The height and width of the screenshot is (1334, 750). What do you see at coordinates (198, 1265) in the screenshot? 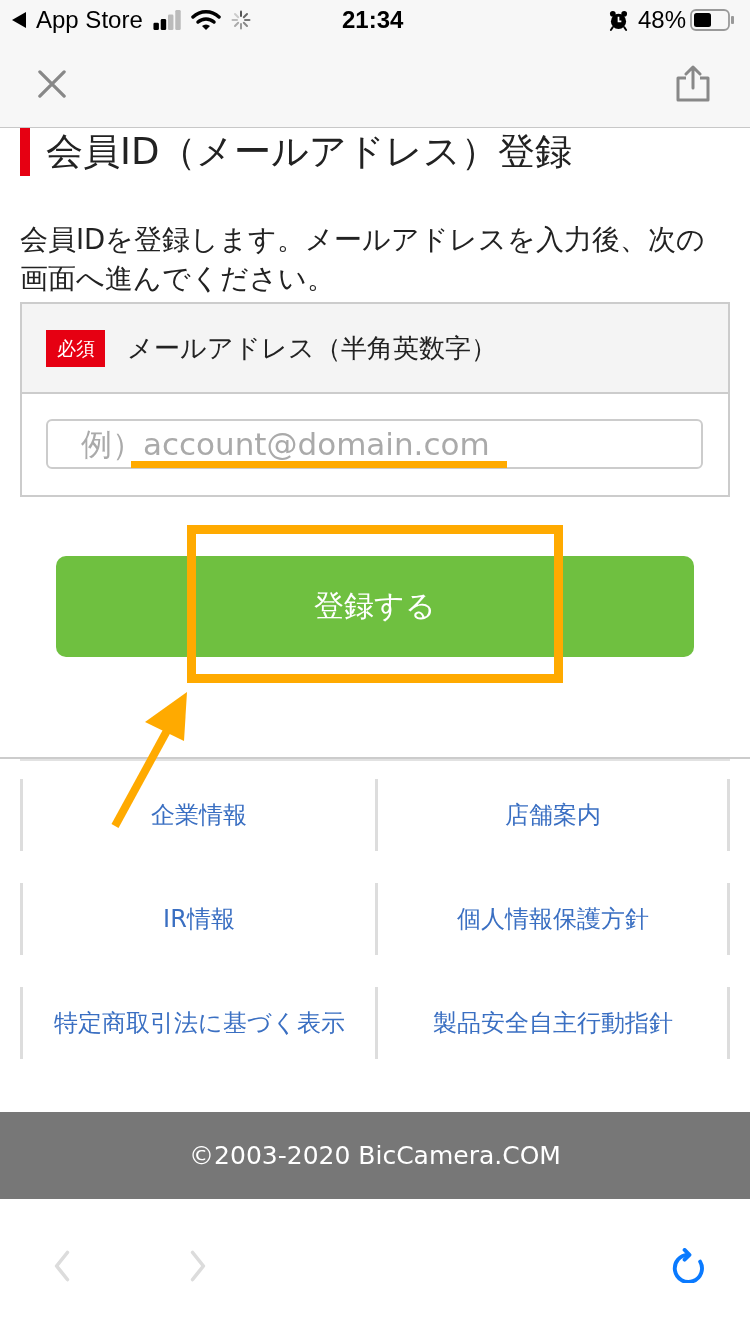
I see `chevron-right-icon` at bounding box center [198, 1265].